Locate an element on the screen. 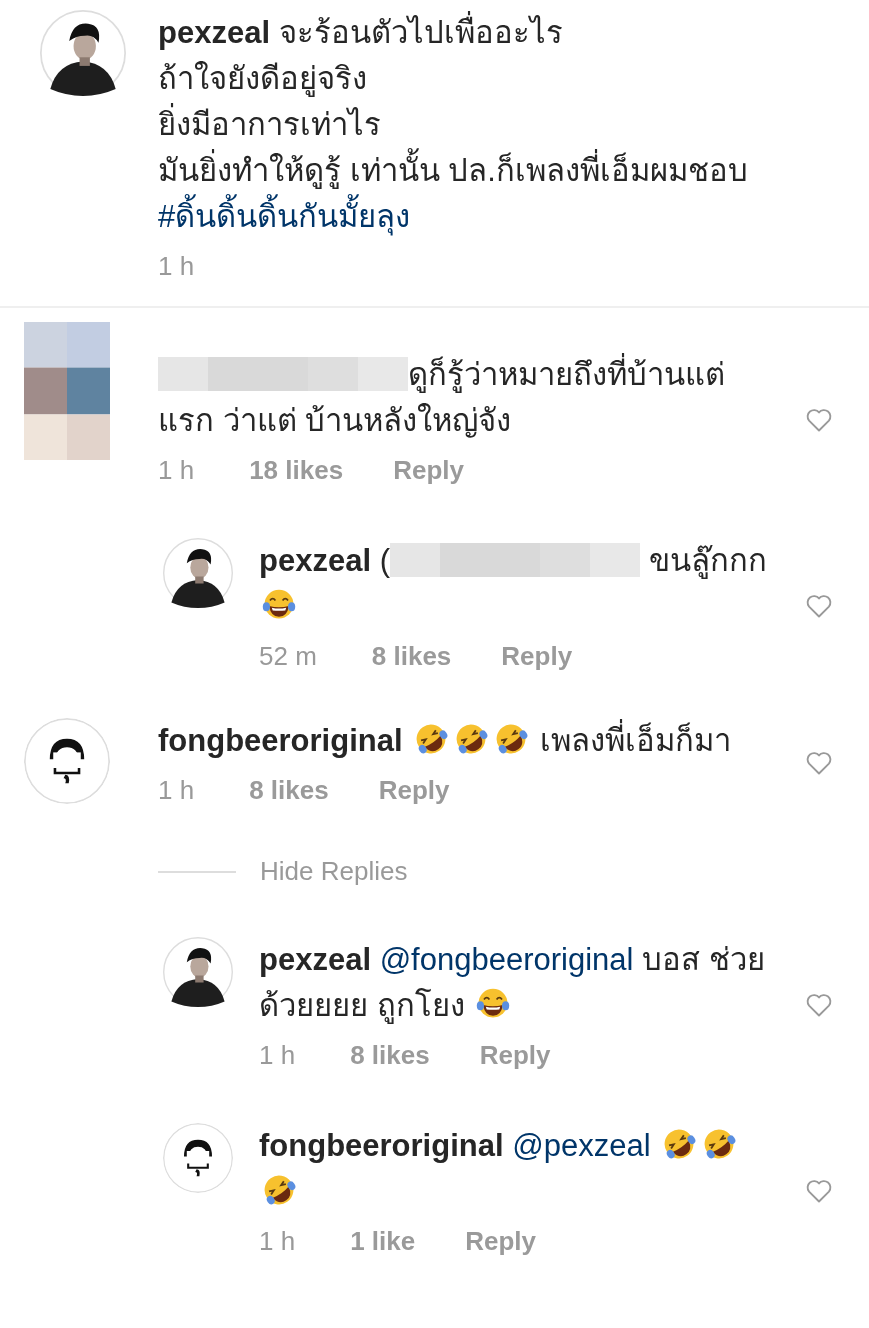  comment-text: pexzeal @fongbeeroriginal บอส ช่วยด้วยยยย ถูกโยง is located at coordinates (514, 983).